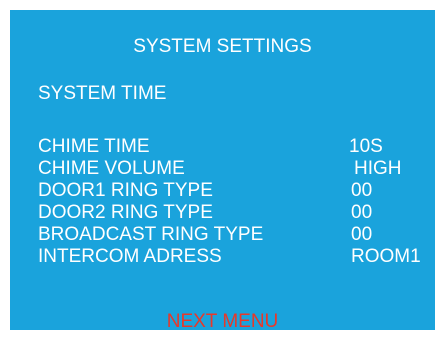 This screenshot has width=445, height=340. What do you see at coordinates (222, 322) in the screenshot?
I see `next-menu-button: NEXT MENU` at bounding box center [222, 322].